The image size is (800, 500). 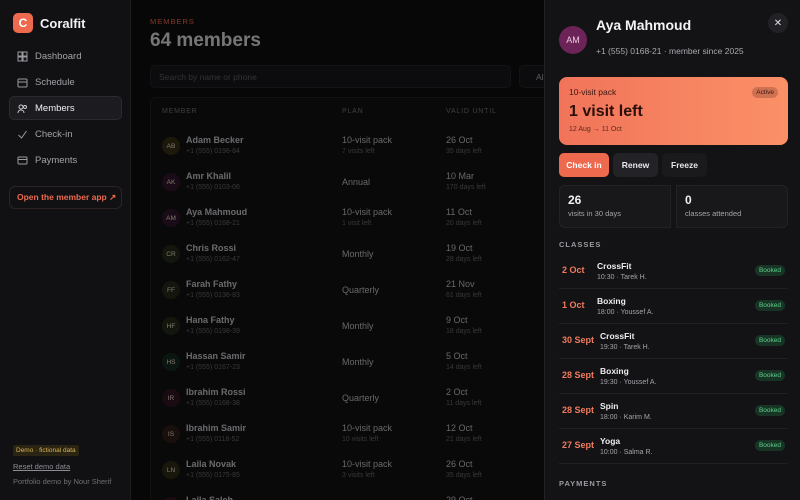 What do you see at coordinates (580, 244) in the screenshot?
I see `classes-heading: CLASSES` at bounding box center [580, 244].